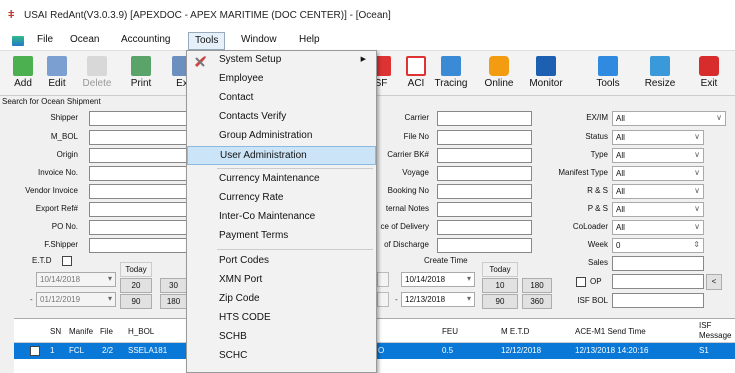 The height and width of the screenshot is (373, 735). I want to click on print-button: Print, so click(141, 74).